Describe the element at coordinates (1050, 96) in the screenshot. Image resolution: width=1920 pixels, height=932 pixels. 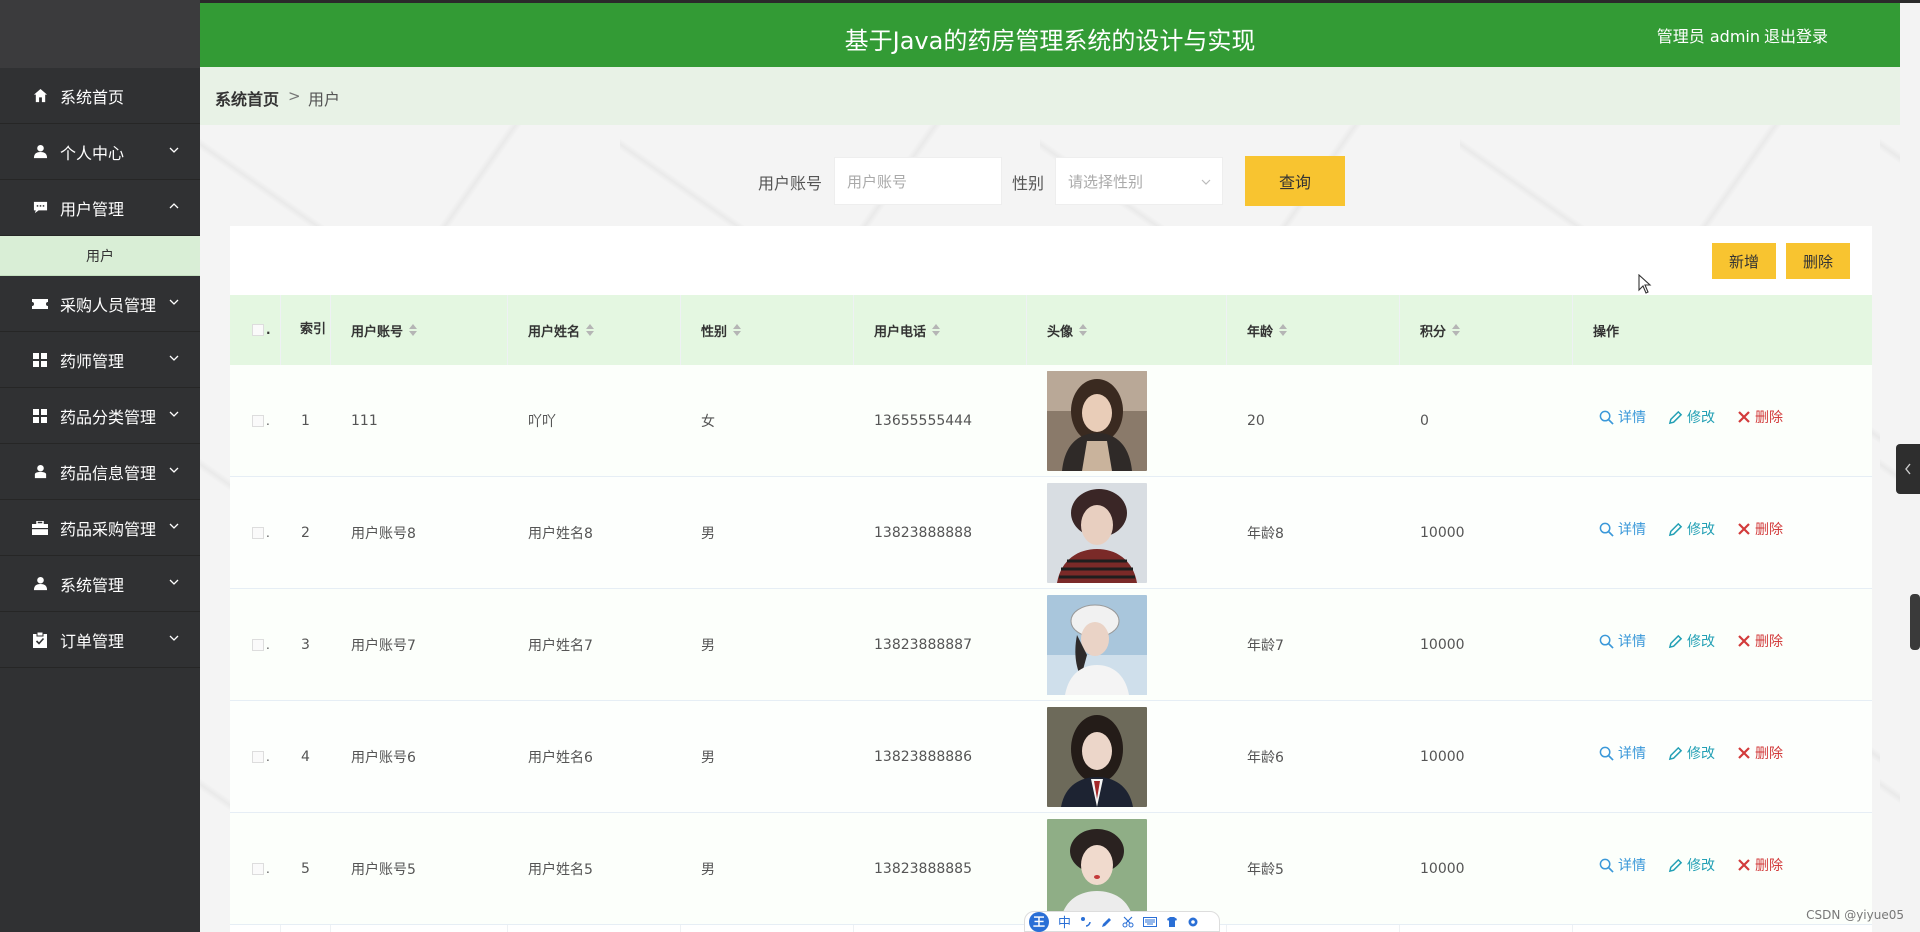
I see `breadcrumb: 系统首页 > 用户` at that location.